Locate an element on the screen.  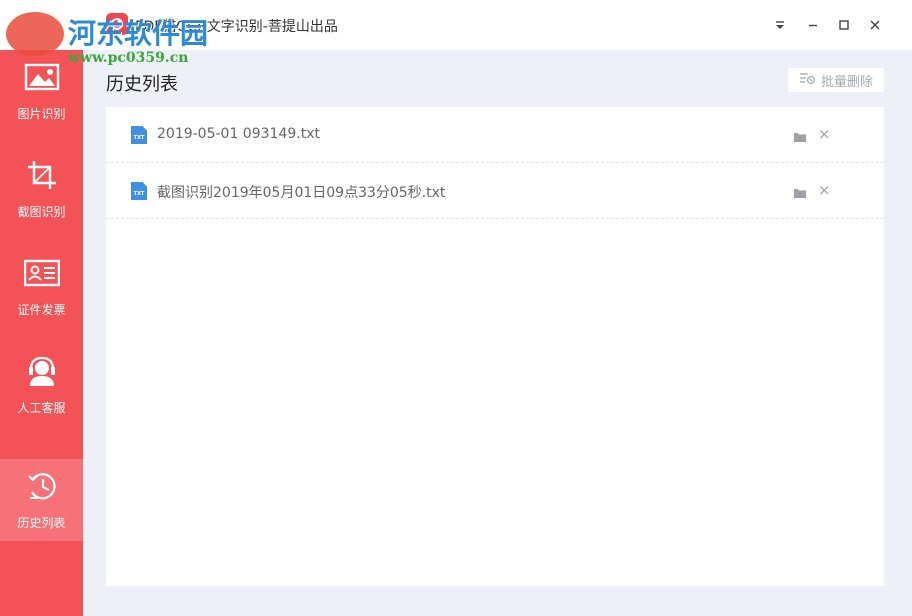
crop-icon is located at coordinates (42, 177).